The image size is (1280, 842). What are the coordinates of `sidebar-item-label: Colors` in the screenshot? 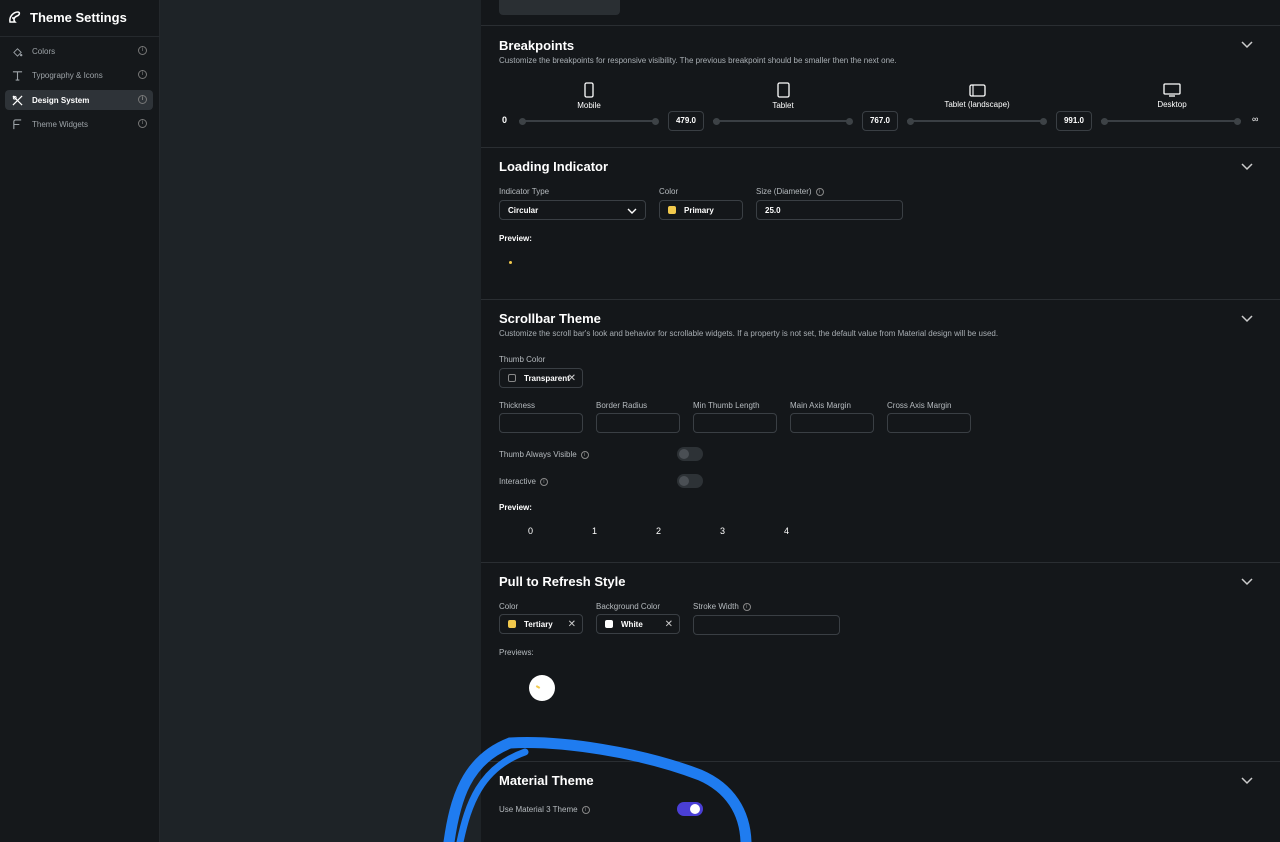 It's located at (44, 51).